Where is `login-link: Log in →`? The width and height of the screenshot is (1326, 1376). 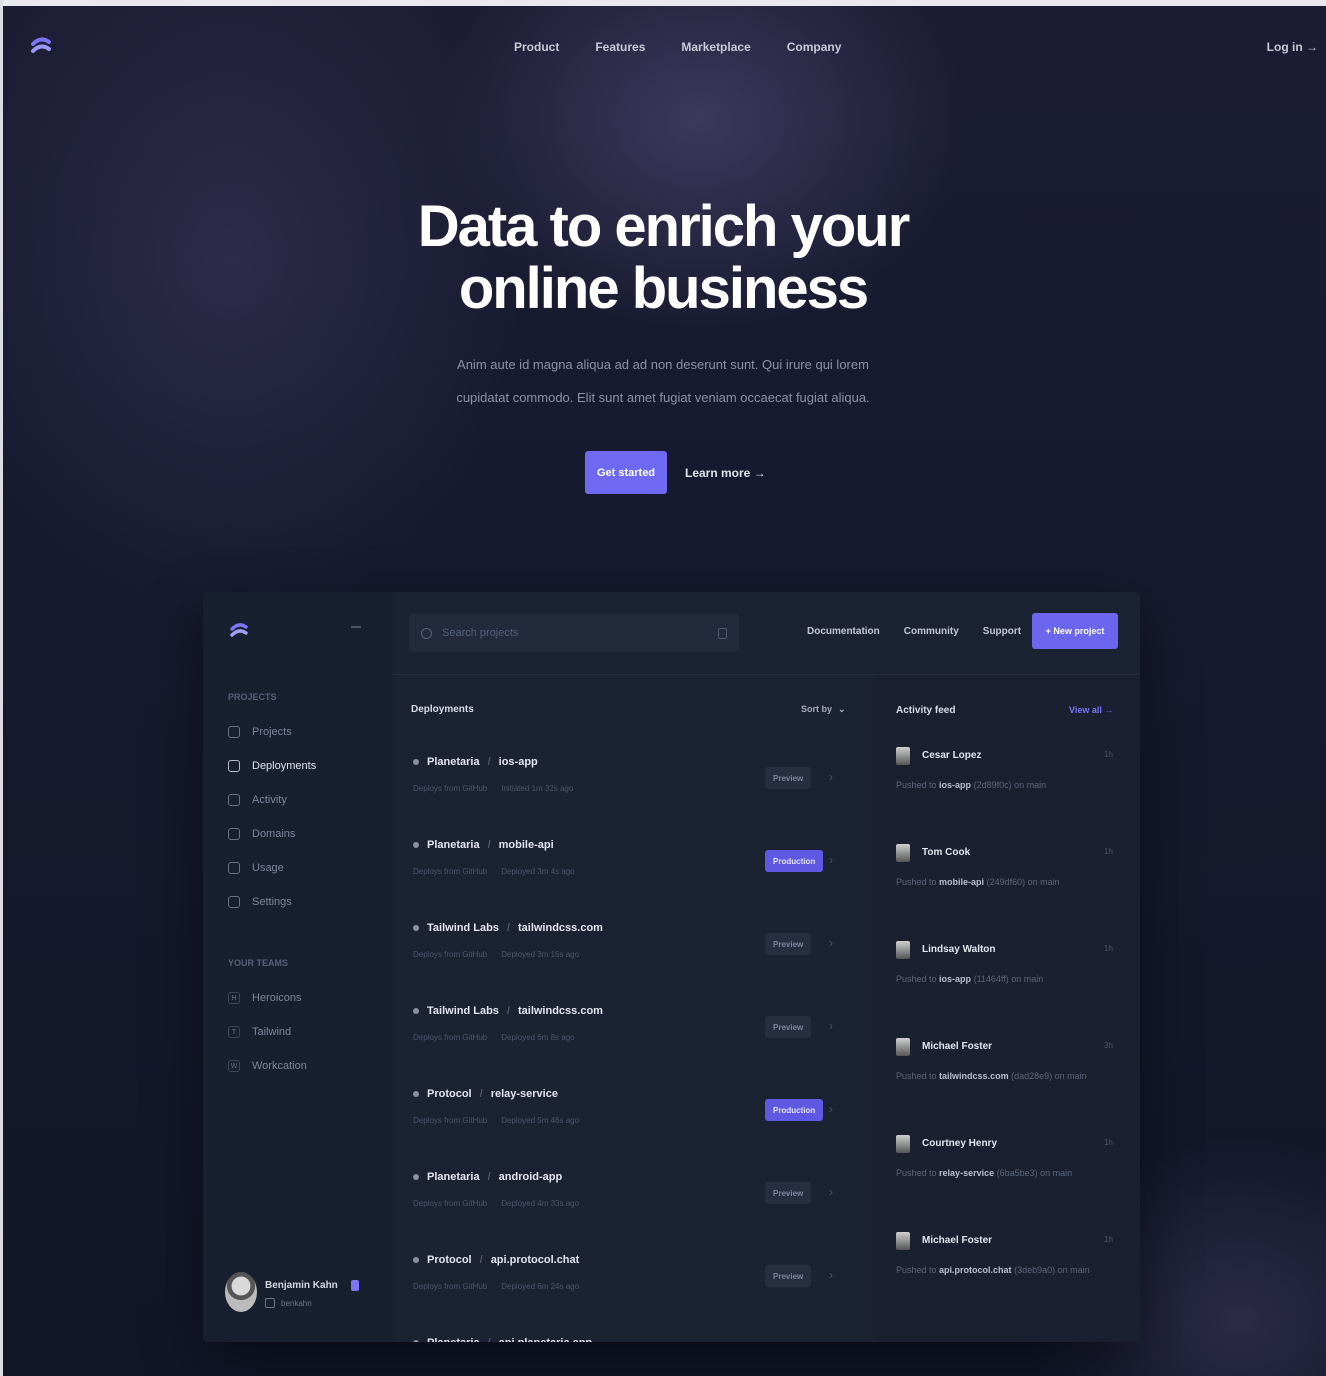
login-link: Log in → is located at coordinates (1292, 47).